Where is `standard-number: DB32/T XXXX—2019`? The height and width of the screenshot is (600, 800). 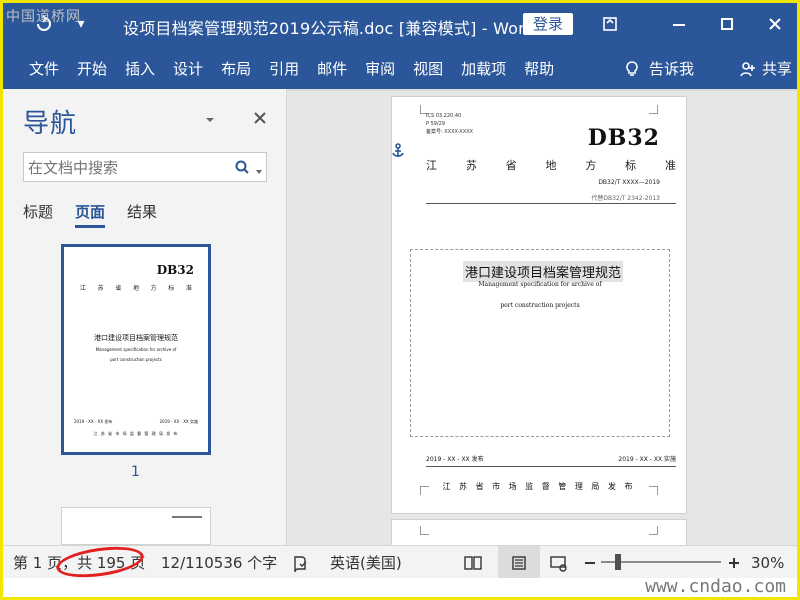
standard-number: DB32/T XXXX—2019 is located at coordinates (629, 182).